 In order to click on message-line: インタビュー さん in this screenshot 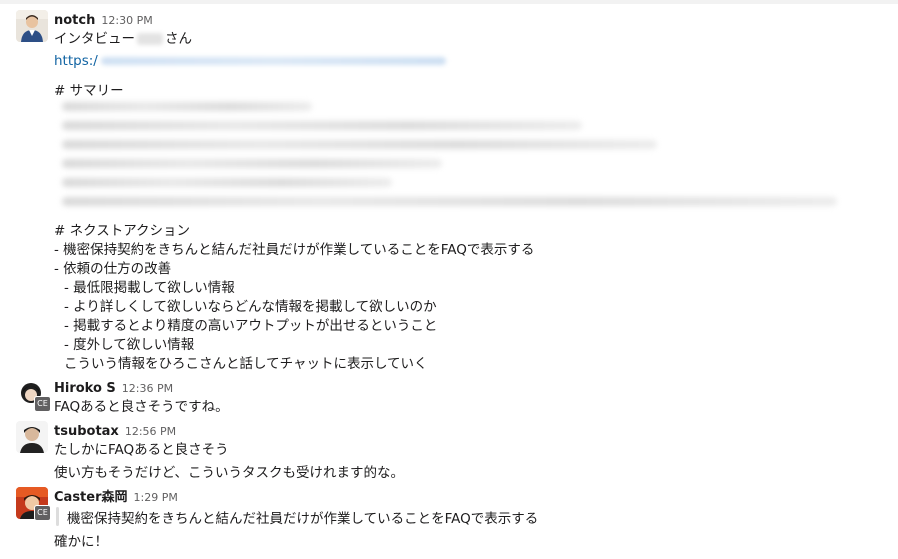, I will do `click(123, 37)`.